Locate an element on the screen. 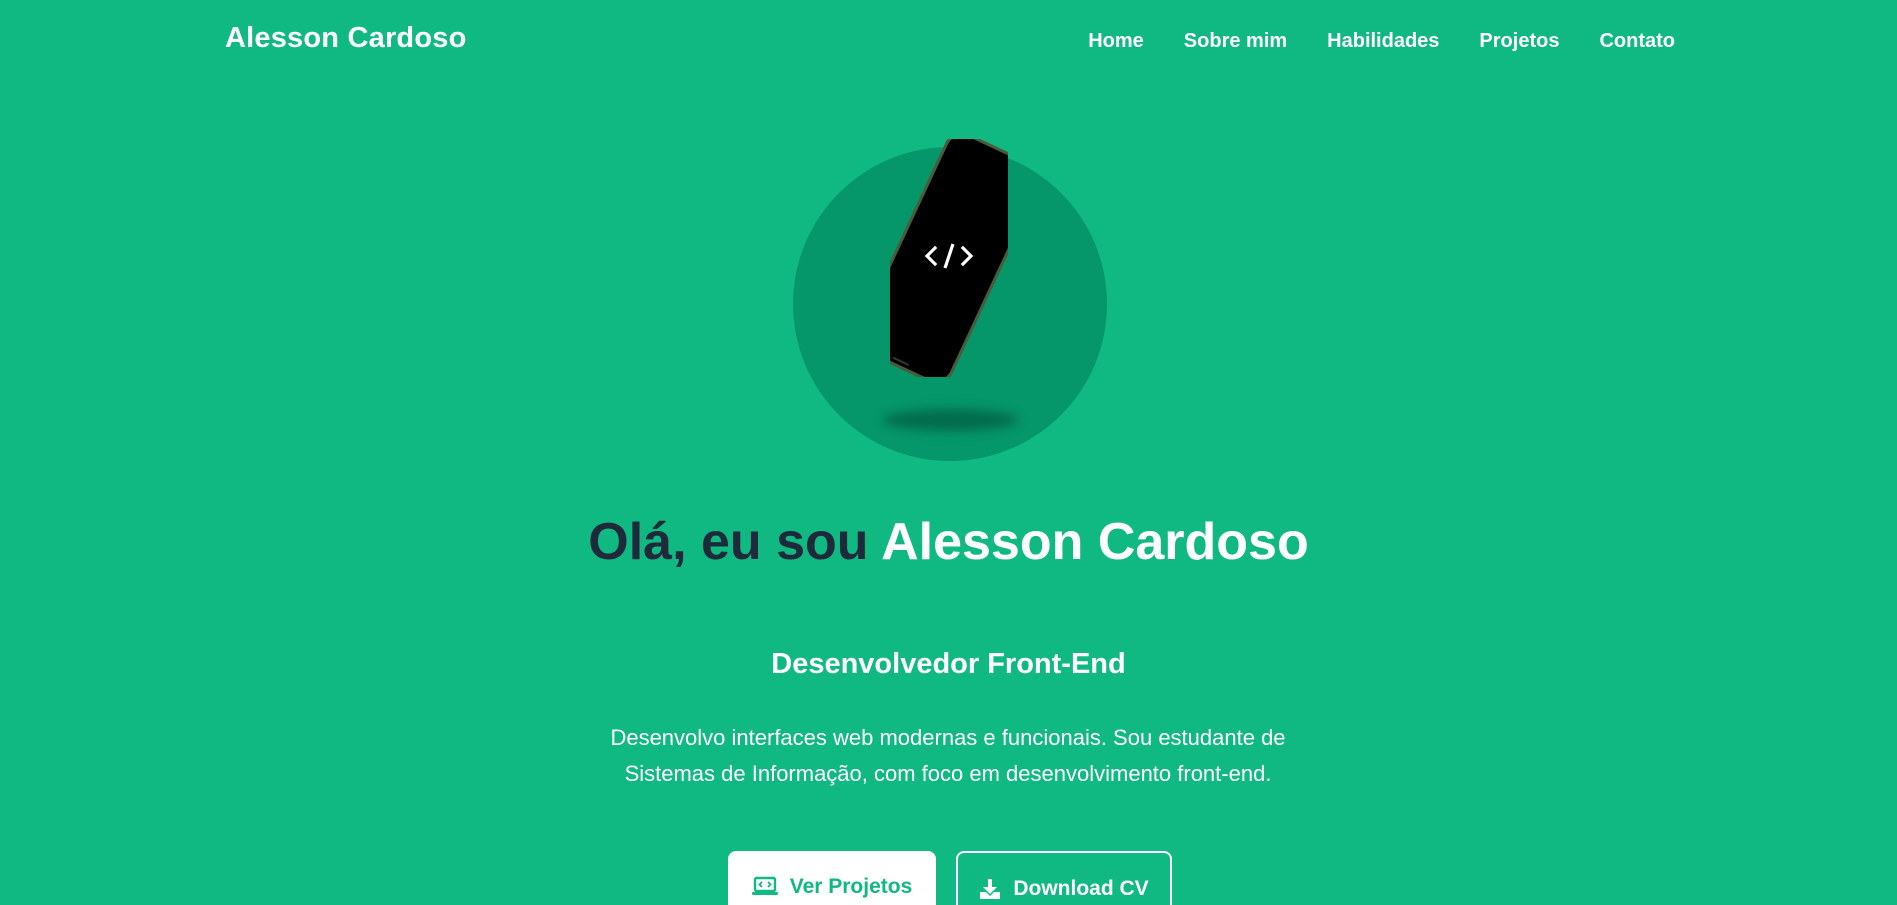 This screenshot has height=905, width=1897. ver-projetos-button: Ver Projetos is located at coordinates (832, 878).